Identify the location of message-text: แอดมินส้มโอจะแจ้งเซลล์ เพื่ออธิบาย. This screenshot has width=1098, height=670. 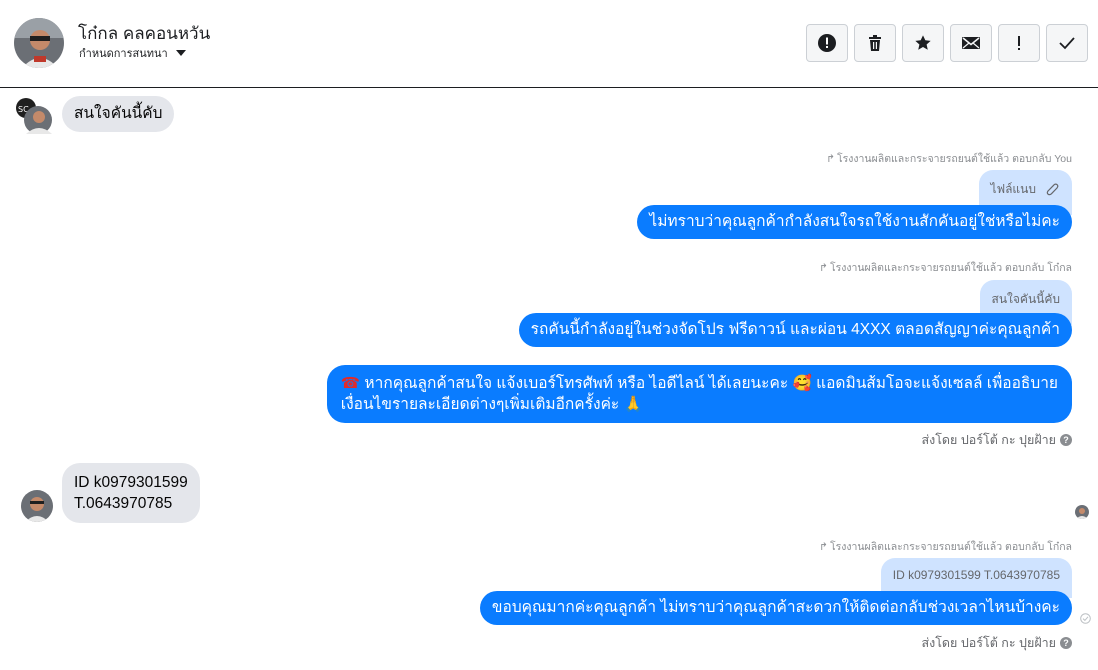
(937, 383).